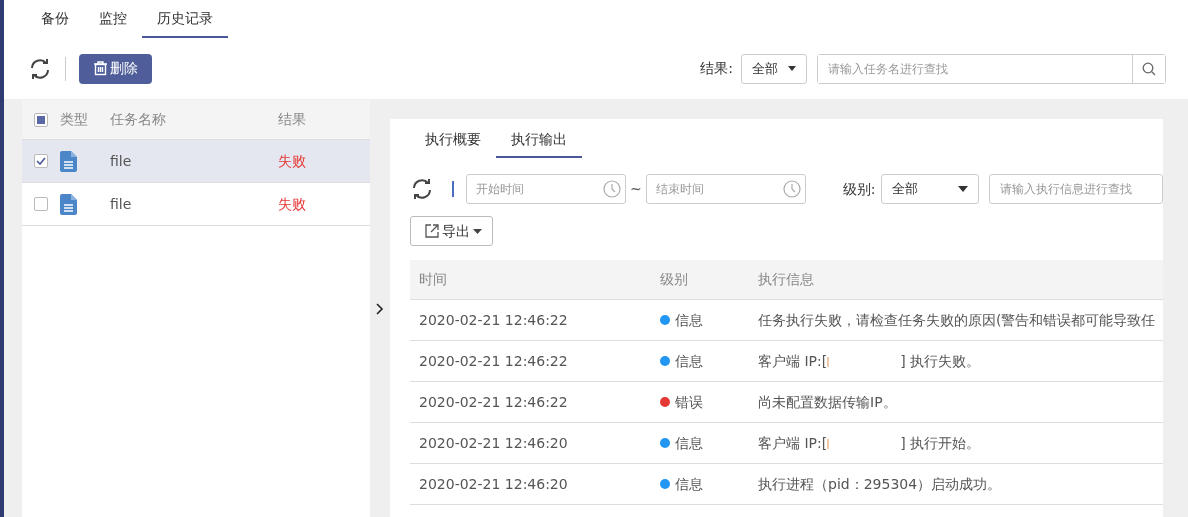 This screenshot has width=1188, height=517. What do you see at coordinates (1148, 68) in the screenshot?
I see `search-icon` at bounding box center [1148, 68].